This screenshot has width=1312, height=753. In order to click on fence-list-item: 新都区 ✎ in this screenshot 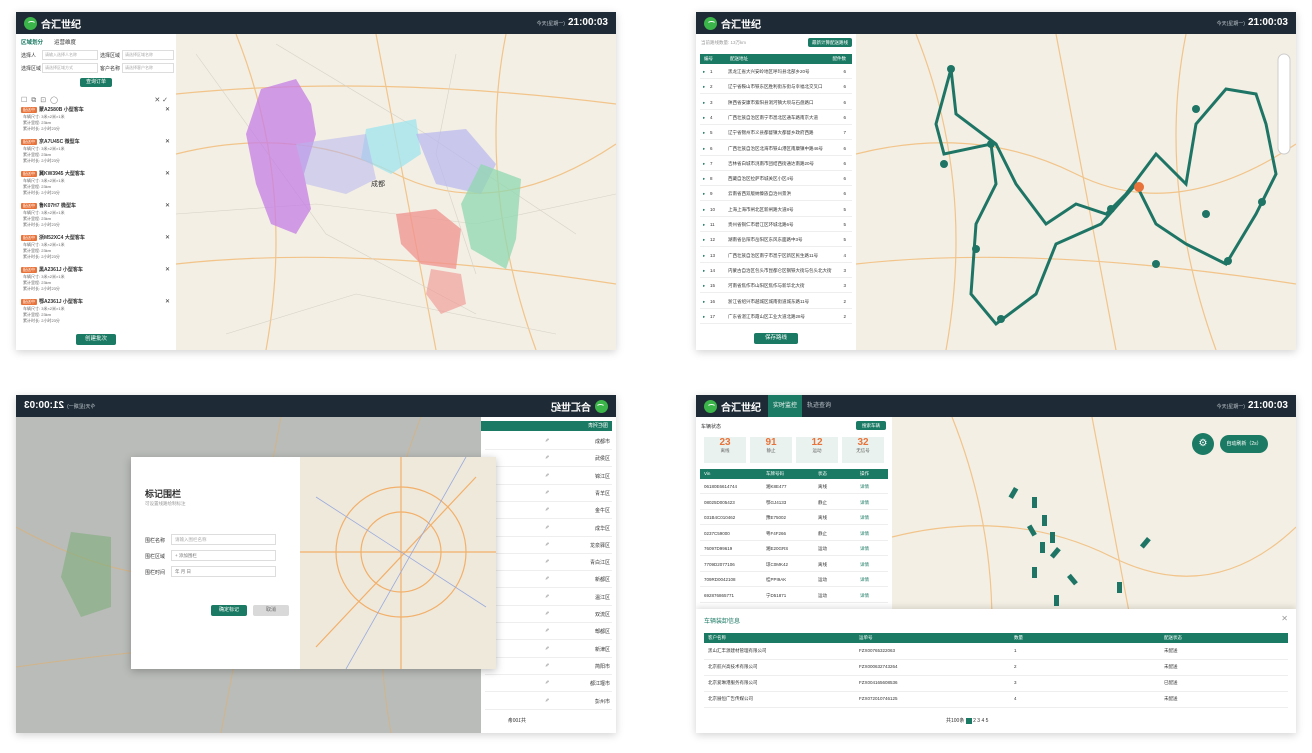, I will do `click(548, 581)`.